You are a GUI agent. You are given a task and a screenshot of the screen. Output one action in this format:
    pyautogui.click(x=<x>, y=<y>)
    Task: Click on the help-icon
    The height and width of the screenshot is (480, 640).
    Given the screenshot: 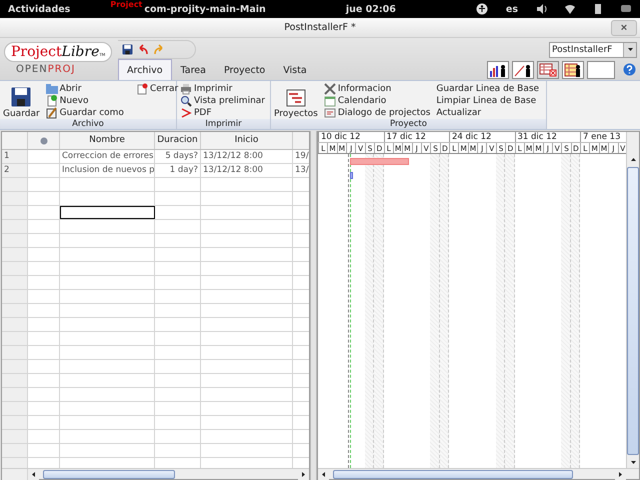 What is the action you would take?
    pyautogui.click(x=629, y=69)
    